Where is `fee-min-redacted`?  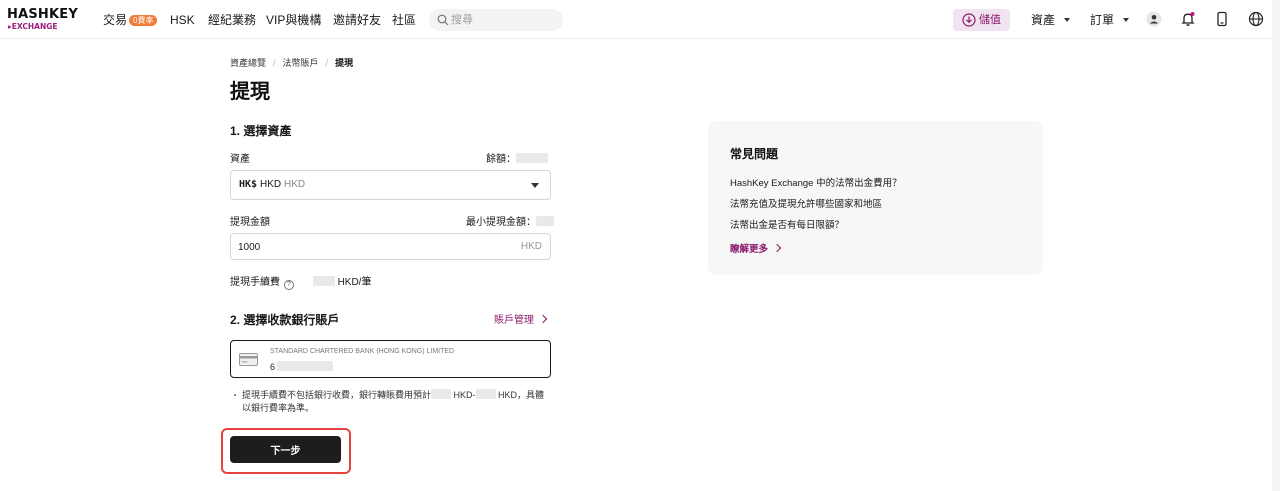 fee-min-redacted is located at coordinates (441, 394).